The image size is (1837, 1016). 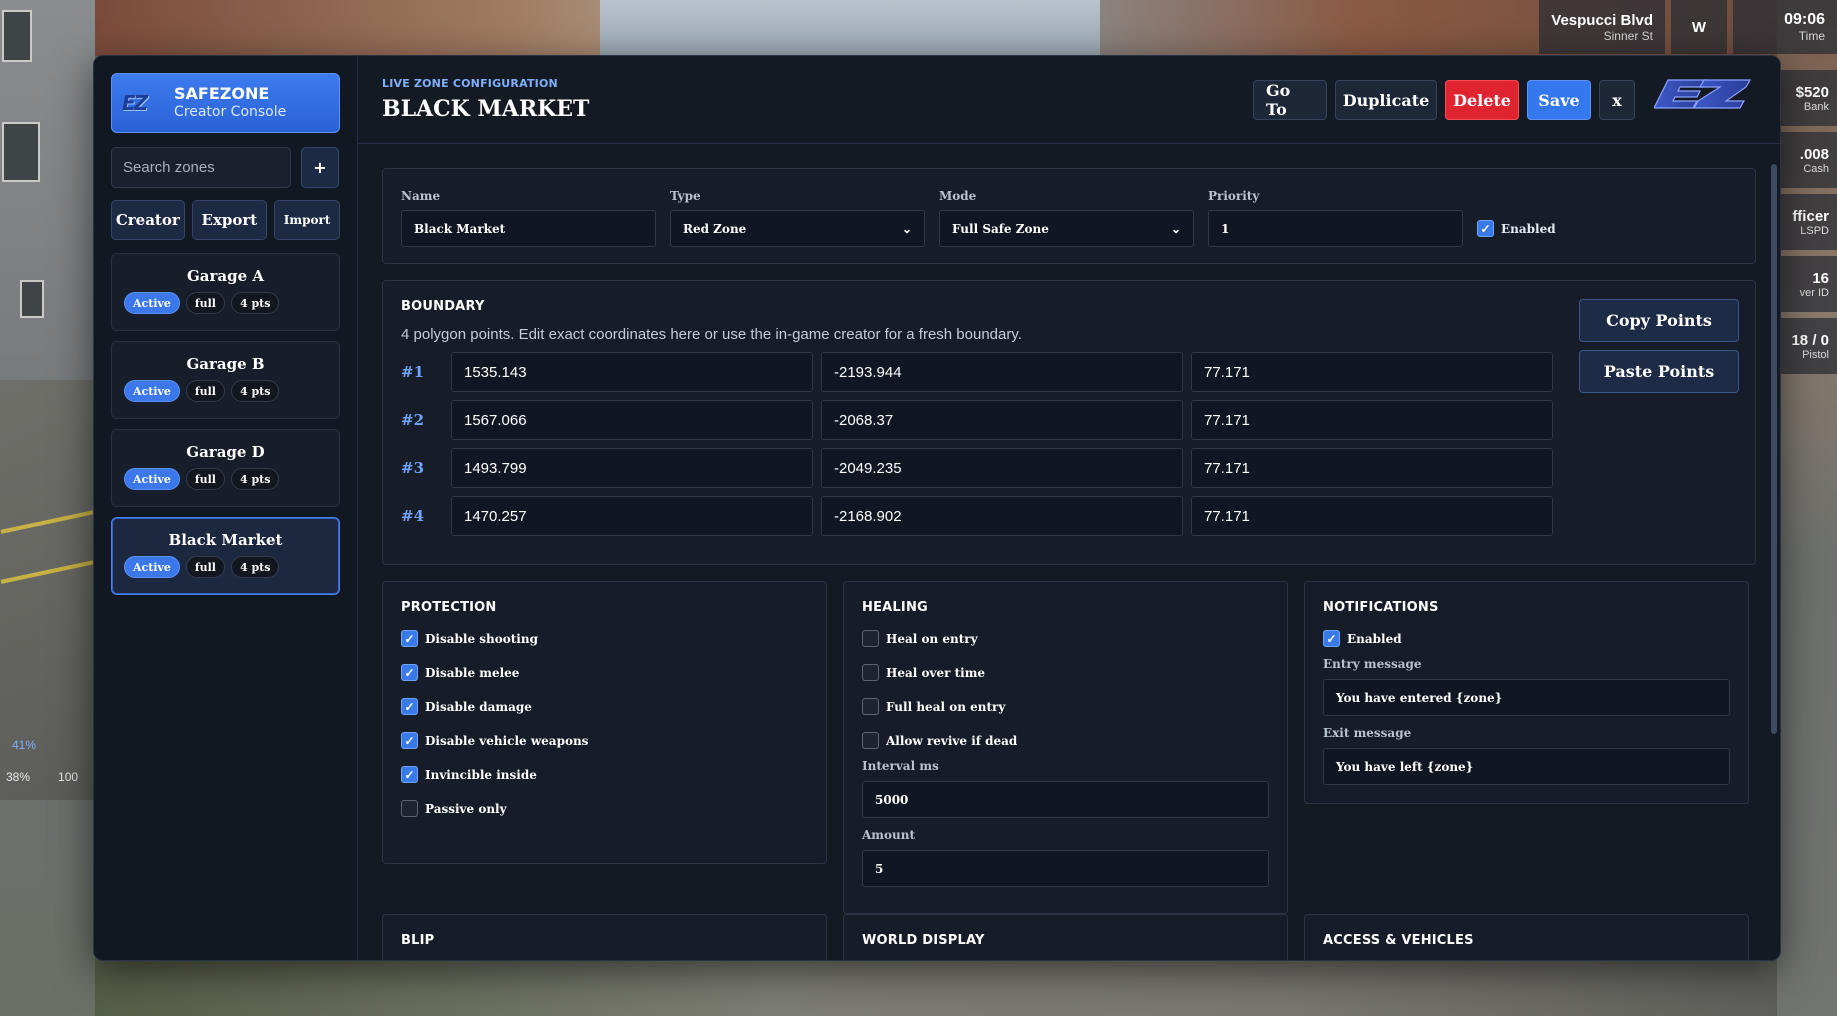 What do you see at coordinates (1617, 100) in the screenshot?
I see `close-button: x` at bounding box center [1617, 100].